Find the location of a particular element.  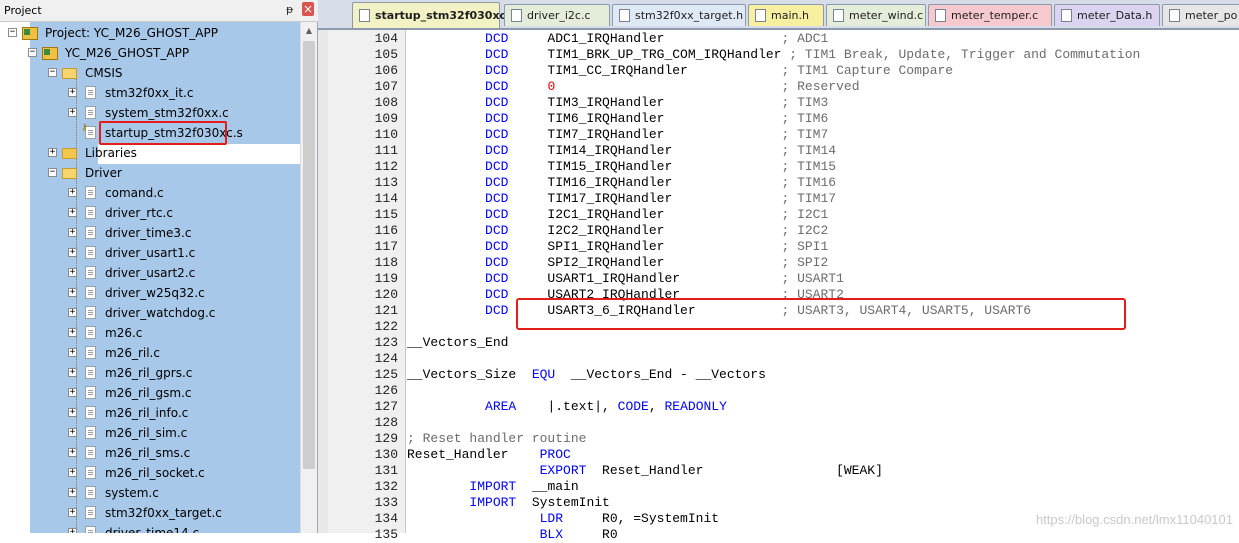

code-line: DCD I2C2_IRQHandler ; I2C2 is located at coordinates (617, 231).